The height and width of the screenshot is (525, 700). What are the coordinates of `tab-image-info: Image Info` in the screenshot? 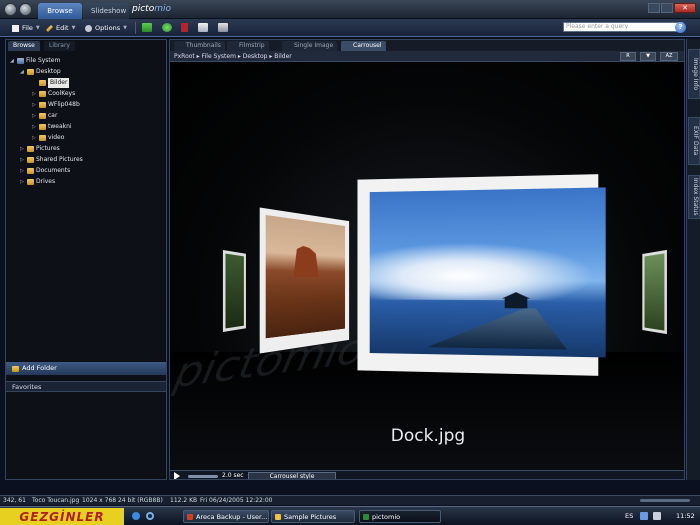 It's located at (694, 74).